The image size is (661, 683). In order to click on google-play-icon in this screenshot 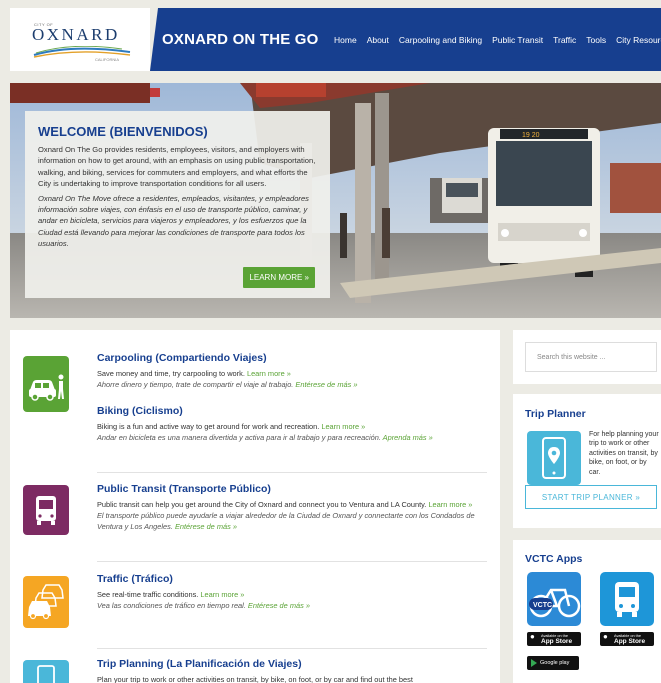, I will do `click(534, 663)`.